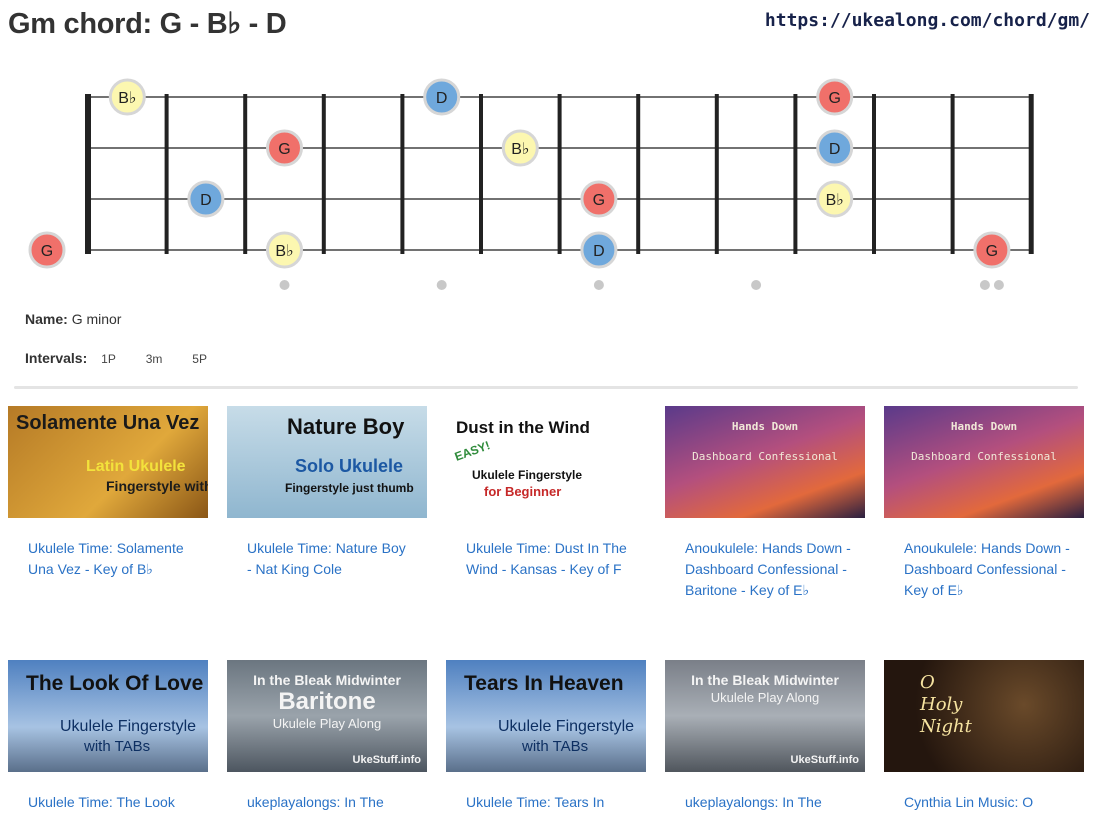 Image resolution: width=1100 pixels, height=815 pixels. What do you see at coordinates (544, 683) in the screenshot?
I see `thumb-title: Tears In Heaven` at bounding box center [544, 683].